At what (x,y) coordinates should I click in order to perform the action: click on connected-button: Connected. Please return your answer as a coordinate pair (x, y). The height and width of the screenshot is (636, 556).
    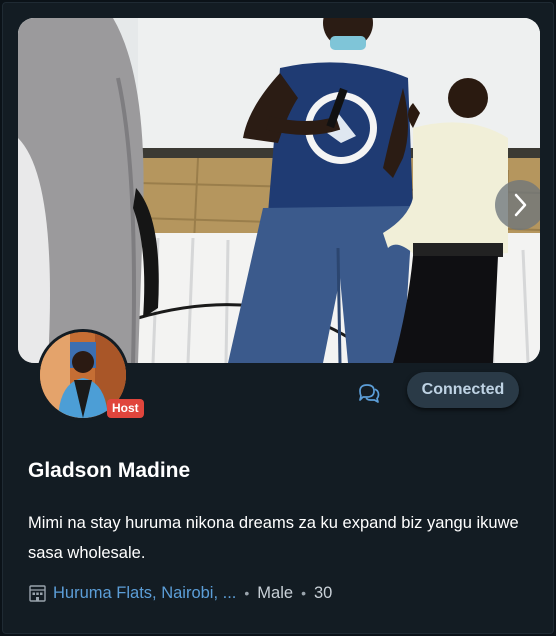
    Looking at the image, I should click on (463, 390).